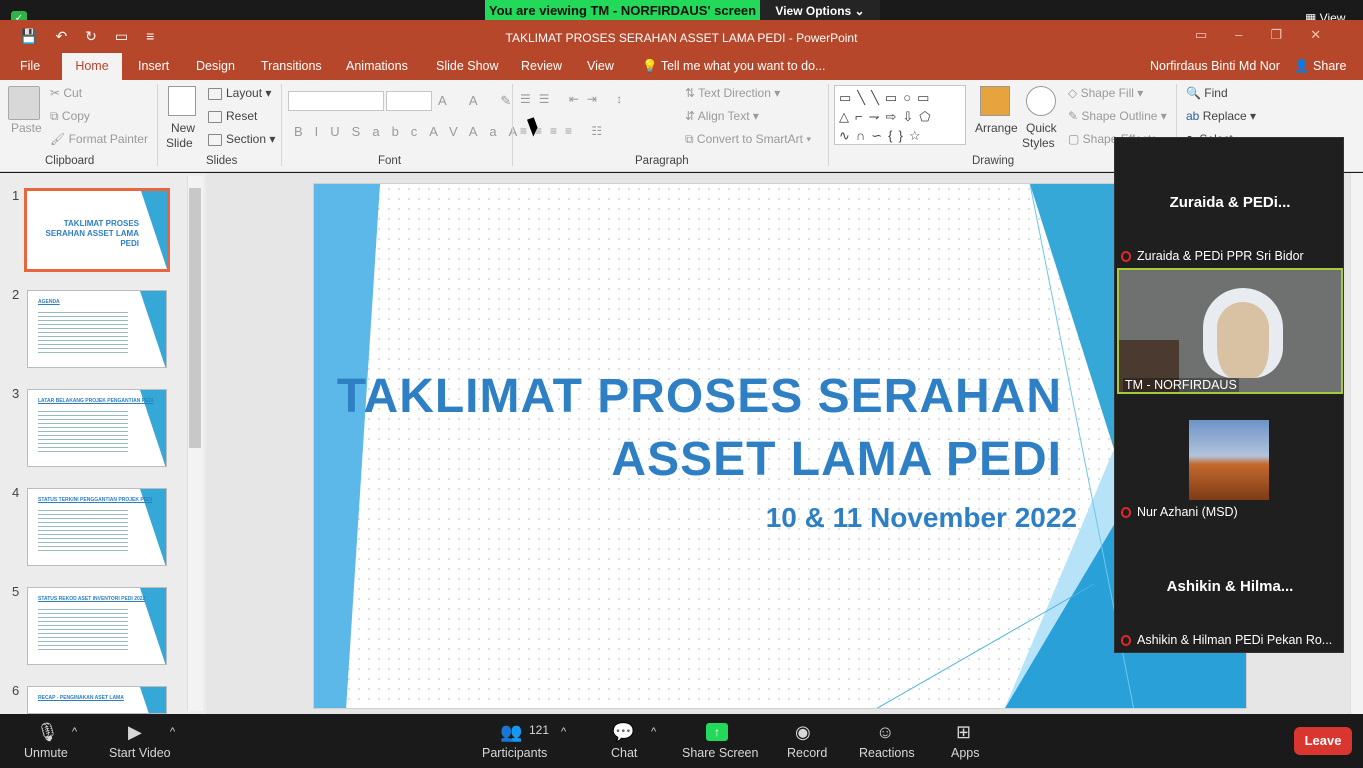  Describe the element at coordinates (97, 329) in the screenshot. I see `slide-thumbnail-2: AGENDA` at that location.